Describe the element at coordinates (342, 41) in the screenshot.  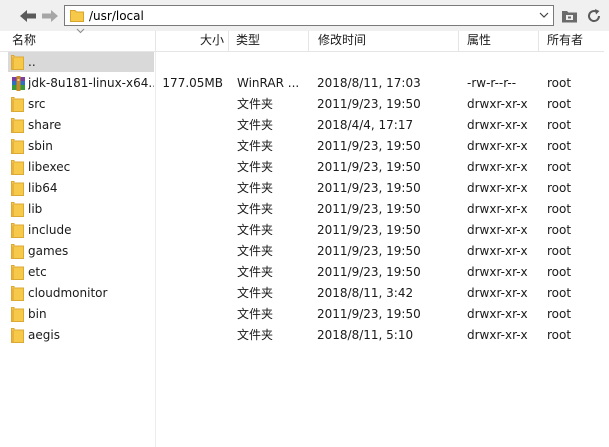
I see `column-modified: 修改时间` at that location.